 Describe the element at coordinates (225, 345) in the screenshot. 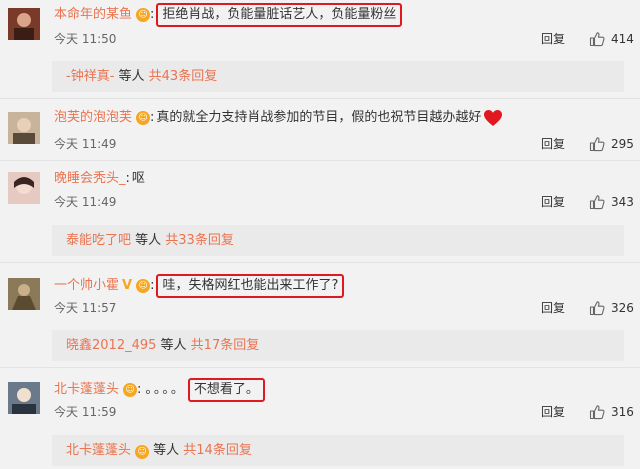

I see `sub-reply-total: 共17条回复` at that location.